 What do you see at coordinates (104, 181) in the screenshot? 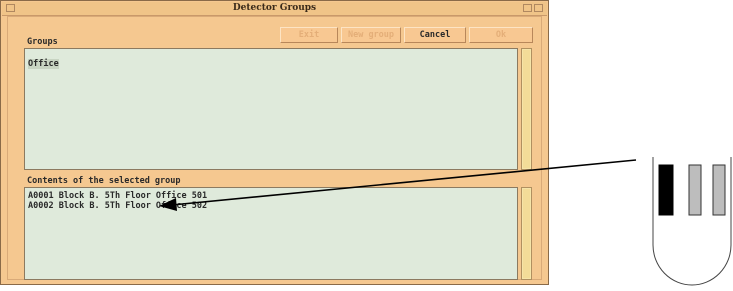
I see `contents-label: Contents of the selected group` at bounding box center [104, 181].